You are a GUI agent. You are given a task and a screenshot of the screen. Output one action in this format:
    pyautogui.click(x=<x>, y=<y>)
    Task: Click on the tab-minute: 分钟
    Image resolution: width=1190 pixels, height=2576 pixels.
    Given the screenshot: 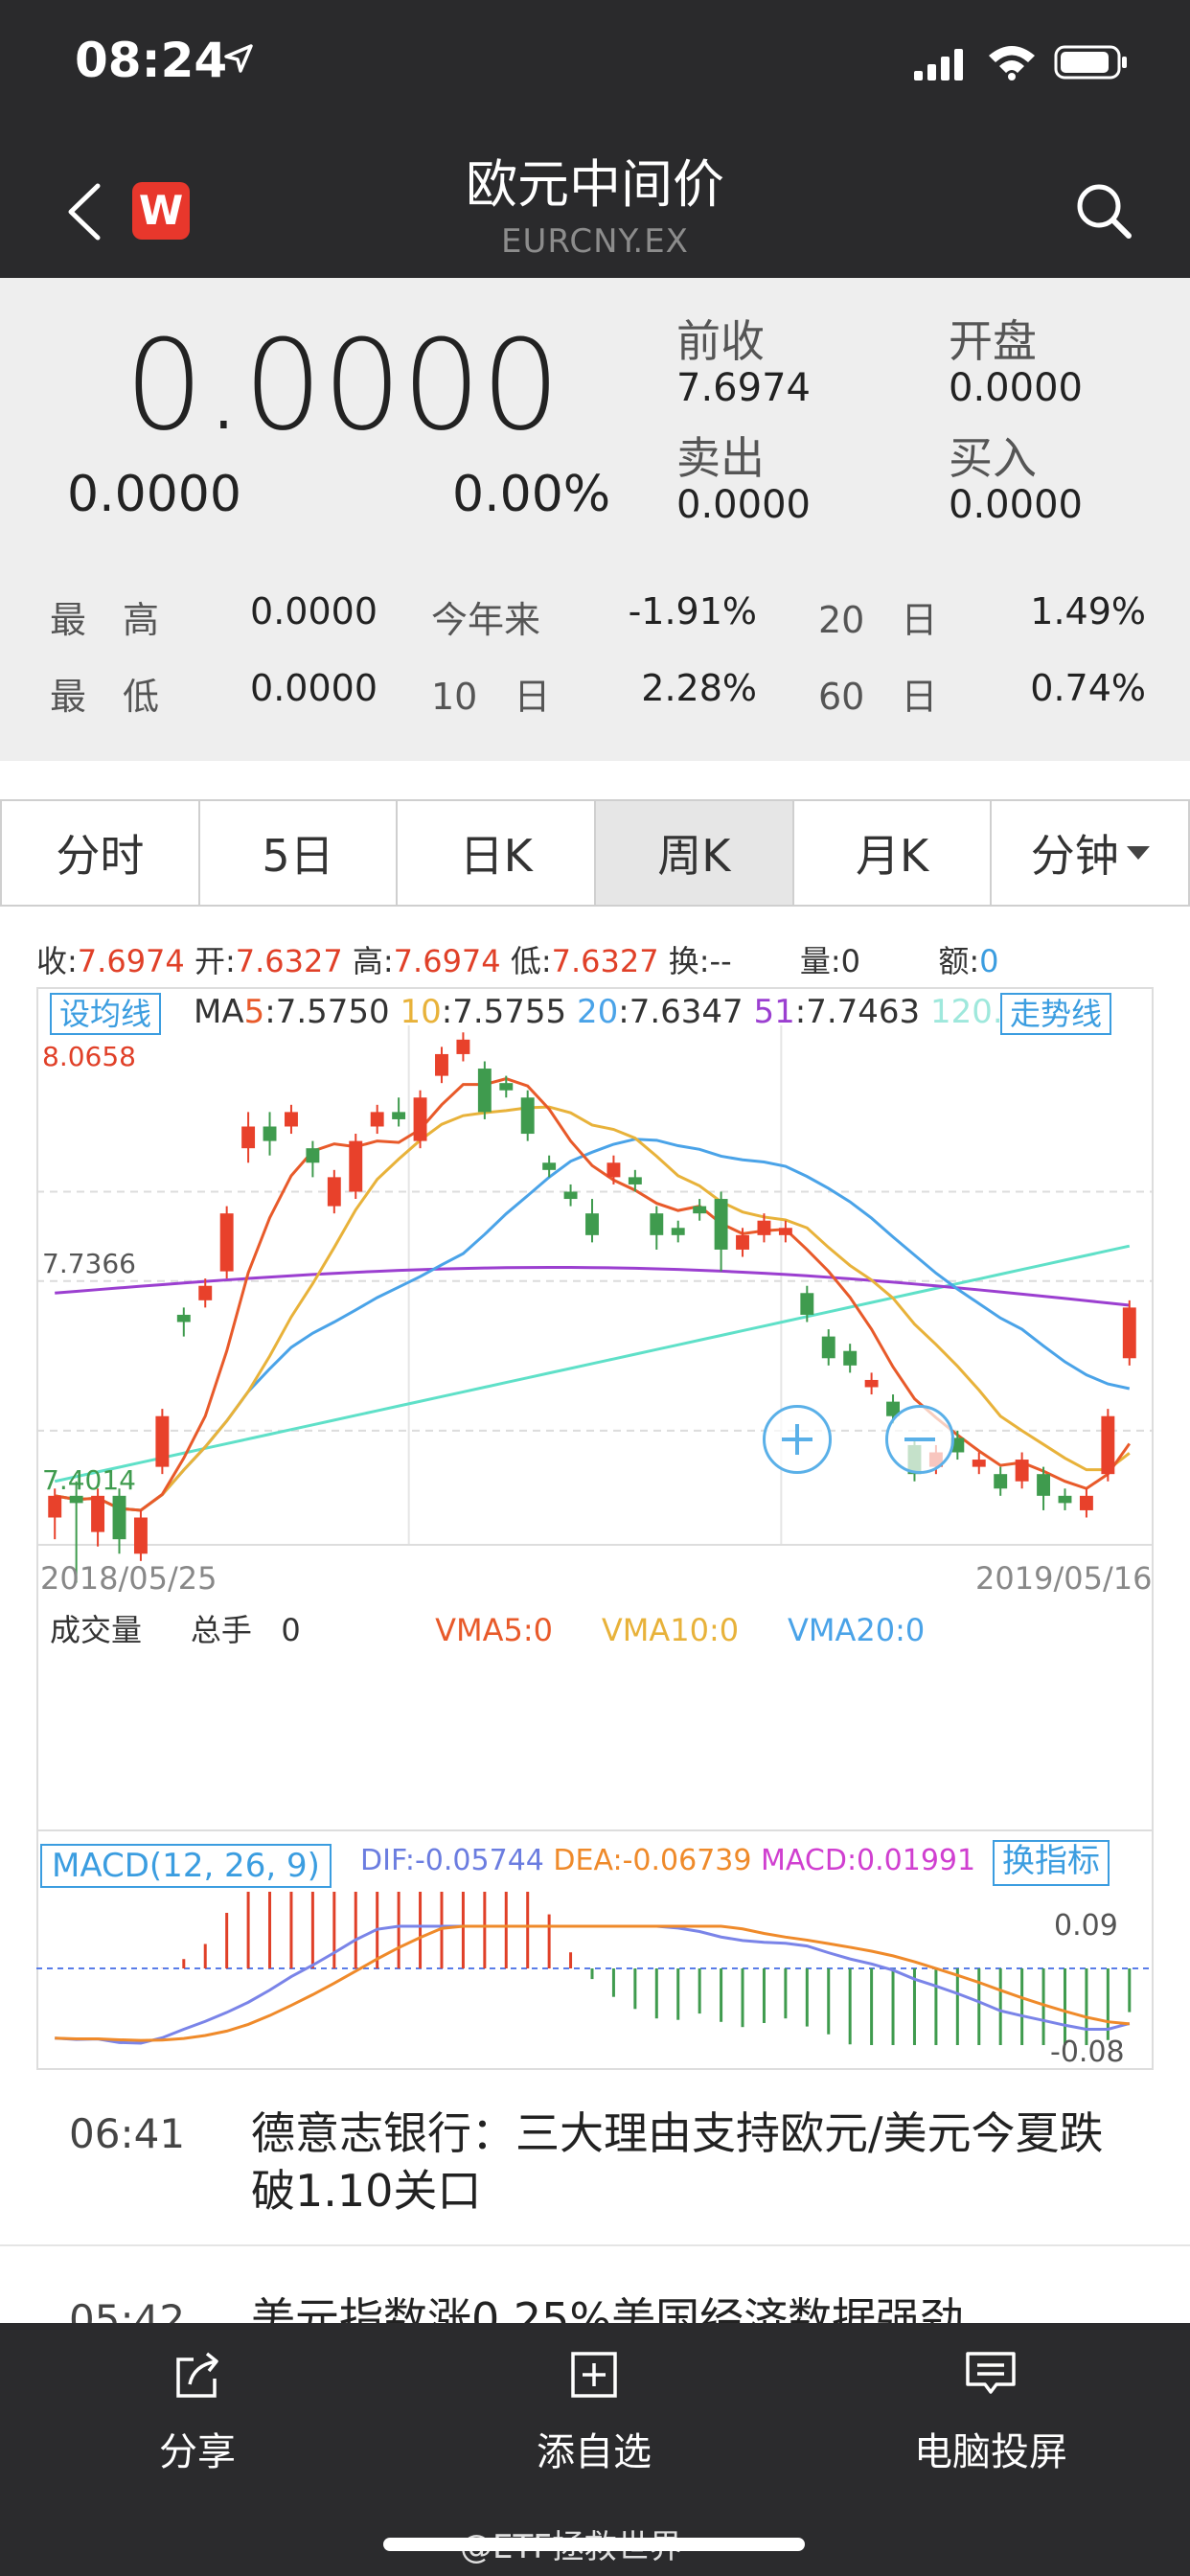 What is the action you would take?
    pyautogui.click(x=1091, y=853)
    